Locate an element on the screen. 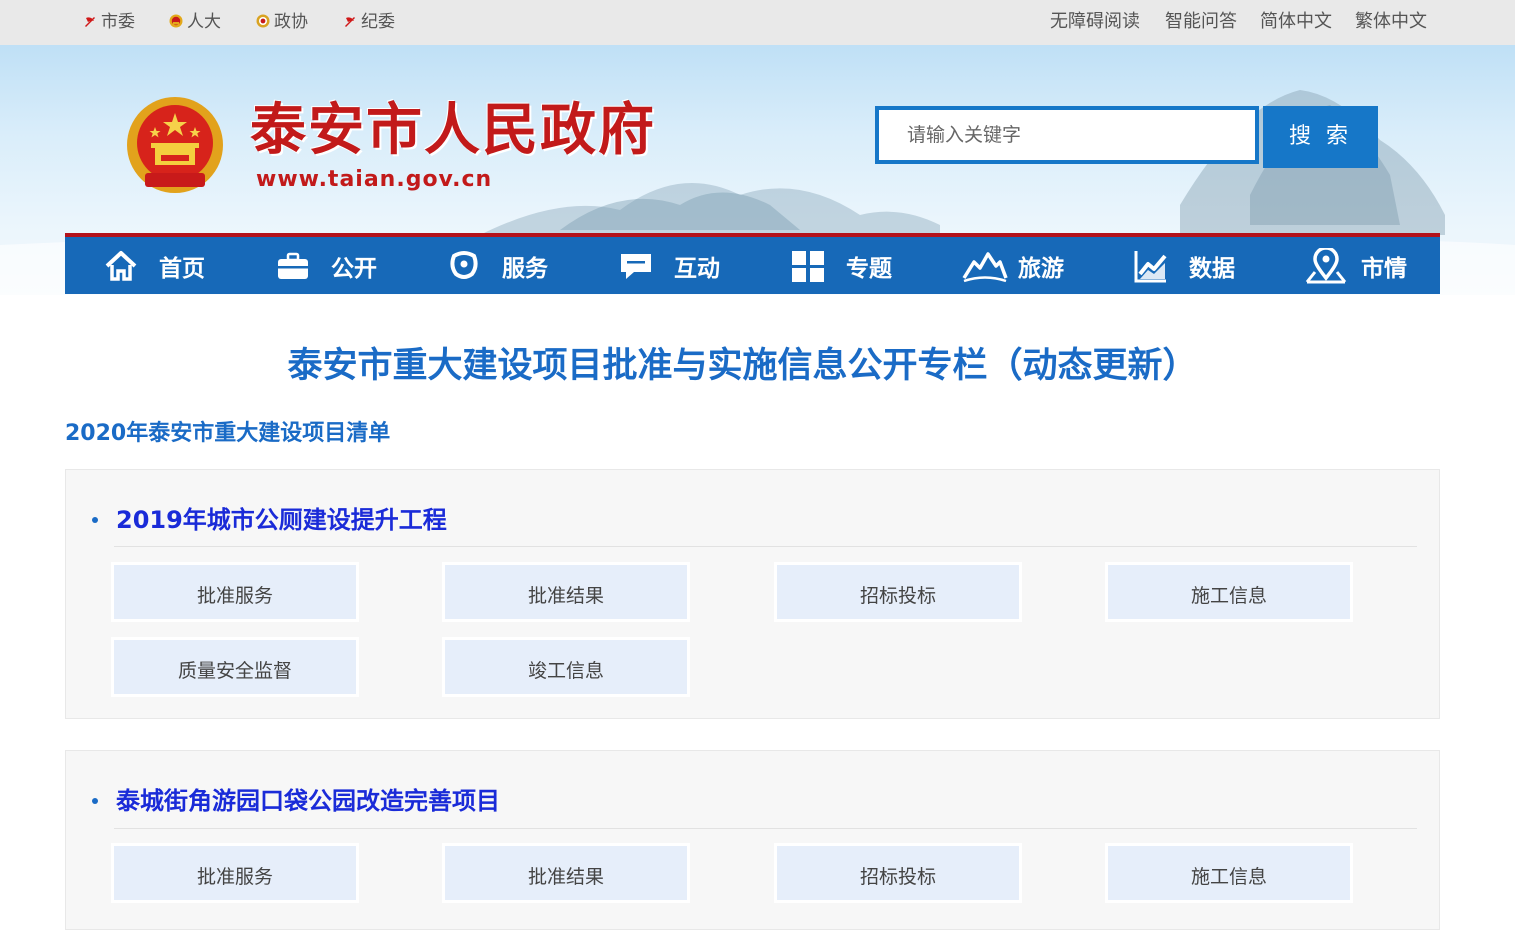 This screenshot has width=1515, height=930. search-input is located at coordinates (1067, 135).